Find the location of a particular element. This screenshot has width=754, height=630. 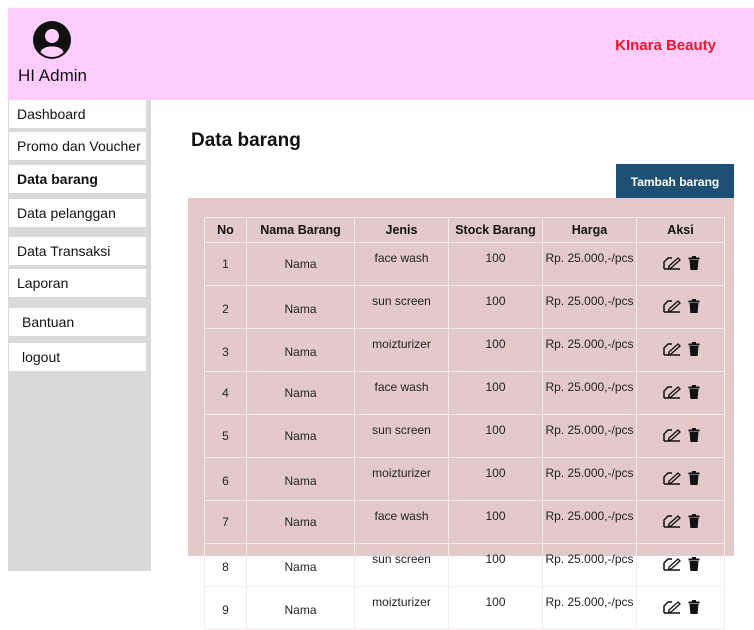

column-header-harga: Harga is located at coordinates (589, 230).